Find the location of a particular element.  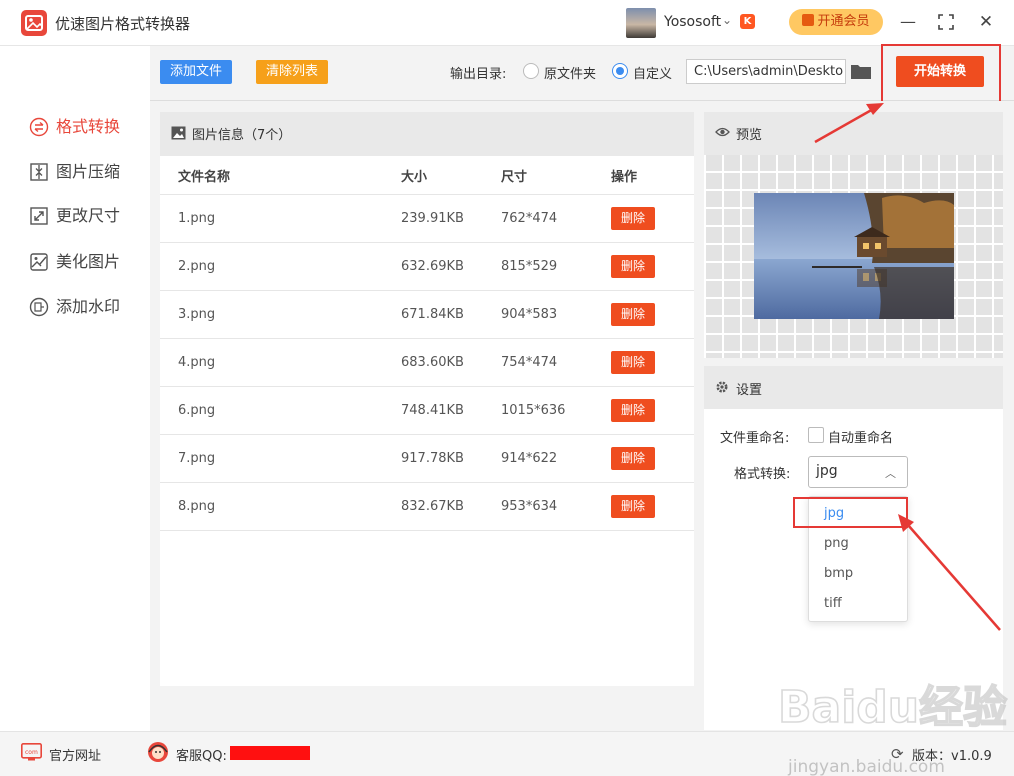

add-file-button: 添加文件 is located at coordinates (196, 72).